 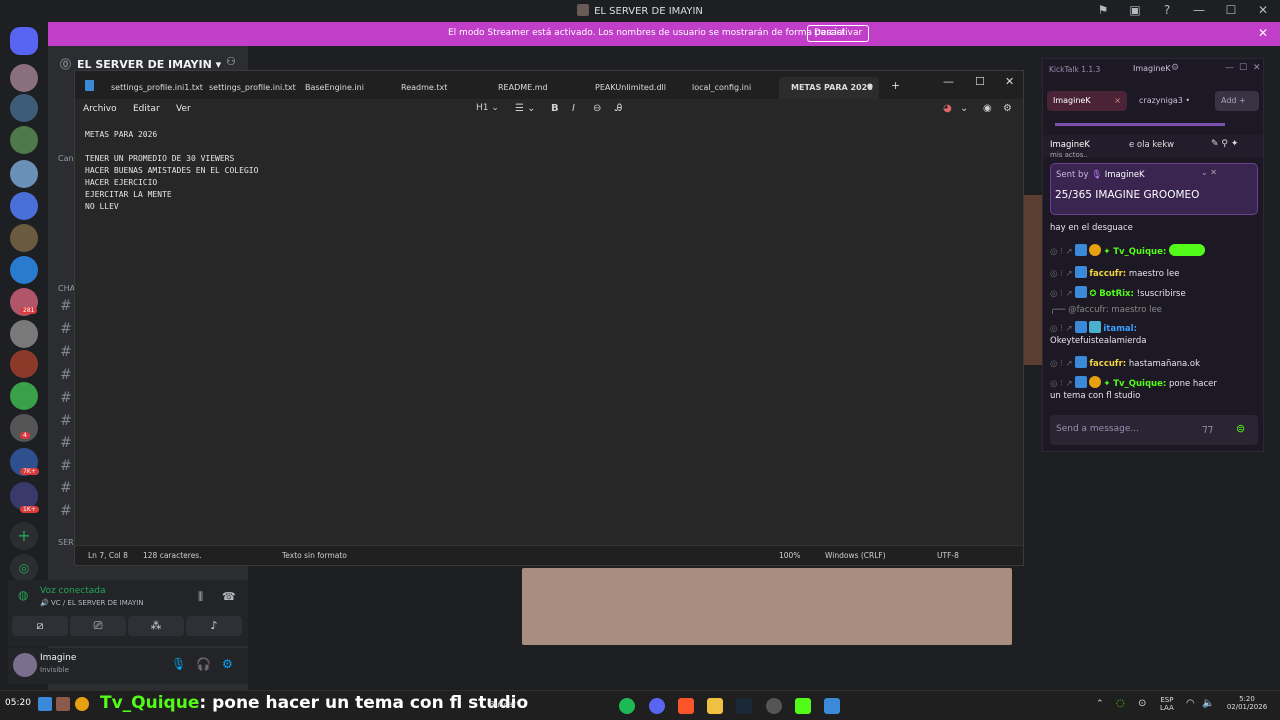 What do you see at coordinates (178, 664) in the screenshot?
I see `microphone-icon: 🎙` at bounding box center [178, 664].